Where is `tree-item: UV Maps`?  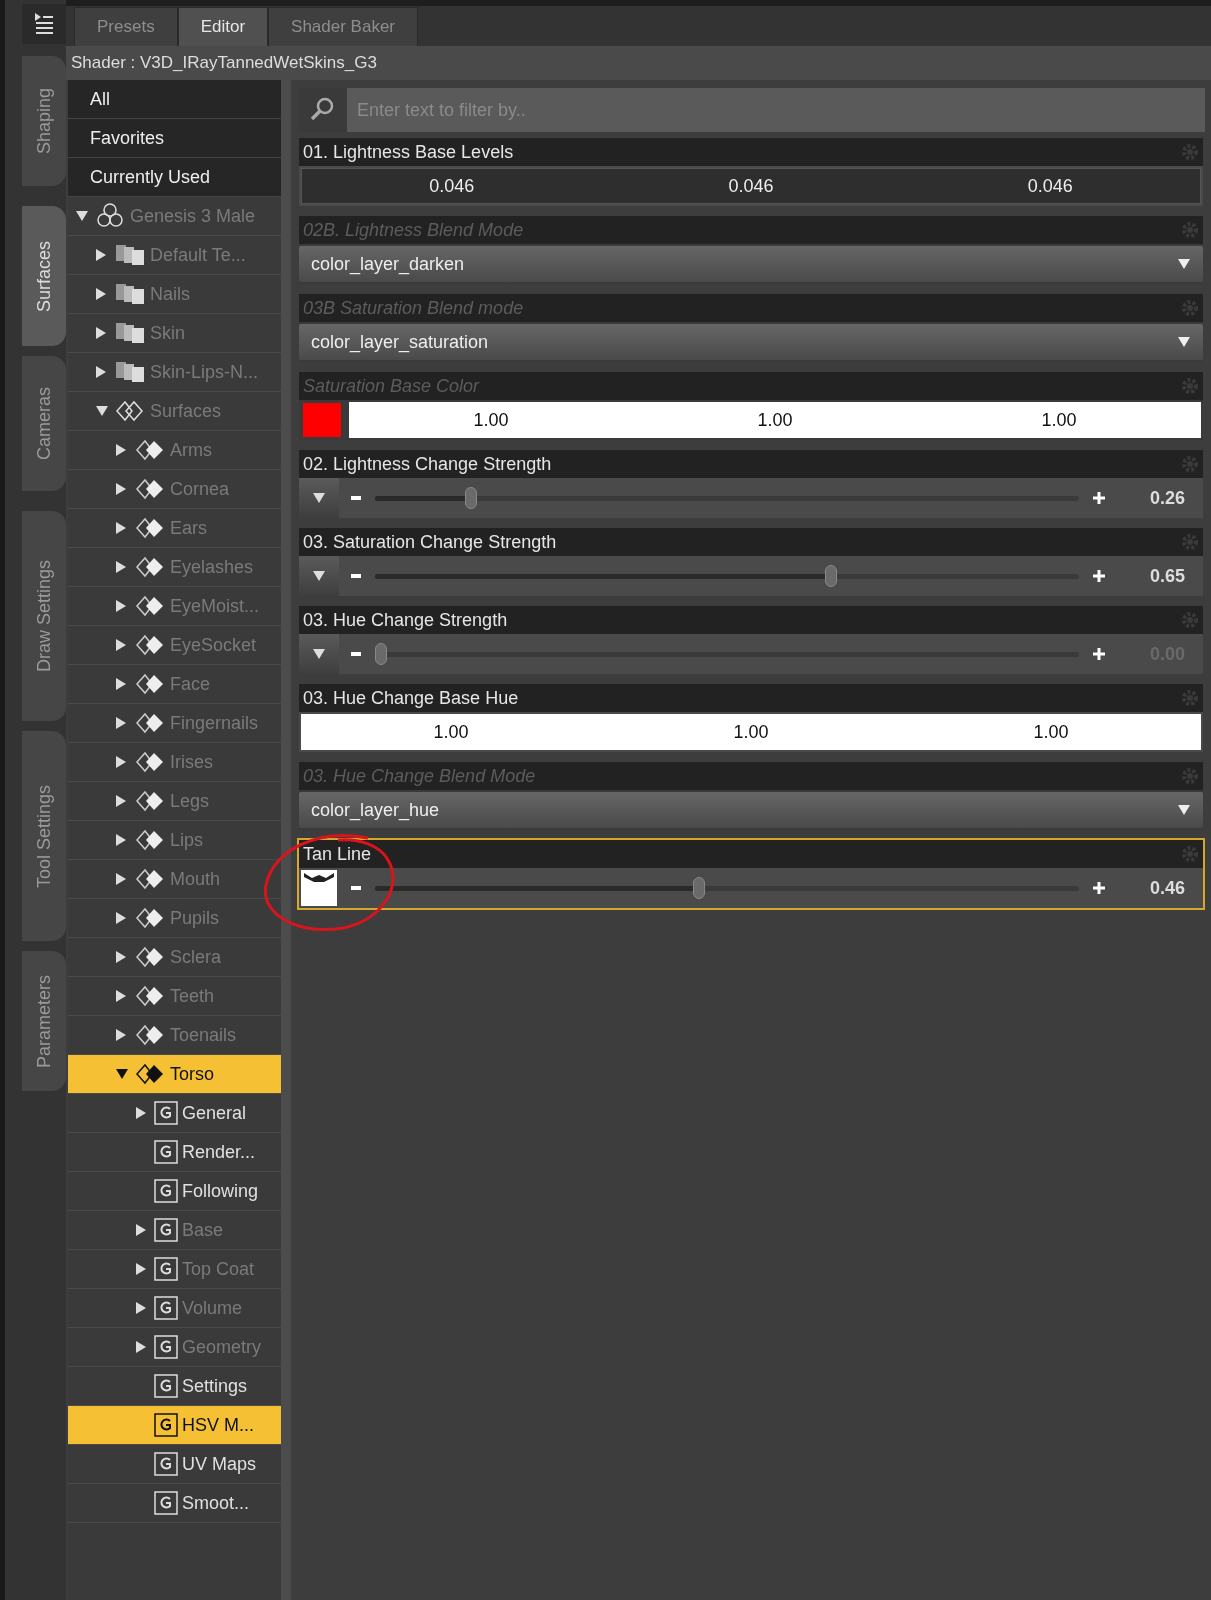
tree-item: UV Maps is located at coordinates (174, 1464).